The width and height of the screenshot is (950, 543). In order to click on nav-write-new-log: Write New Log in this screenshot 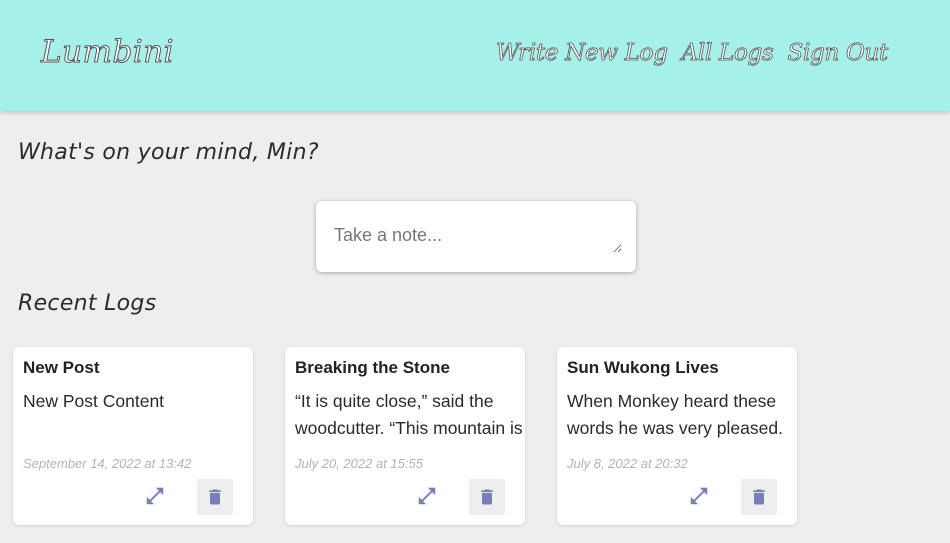, I will do `click(581, 53)`.